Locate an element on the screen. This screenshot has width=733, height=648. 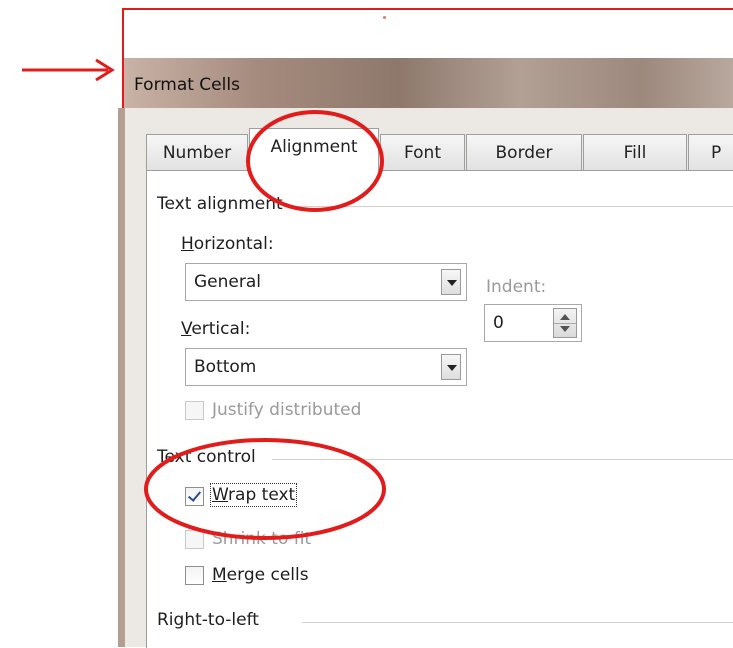
text-alignment-group-label: Text alignment is located at coordinates (220, 204).